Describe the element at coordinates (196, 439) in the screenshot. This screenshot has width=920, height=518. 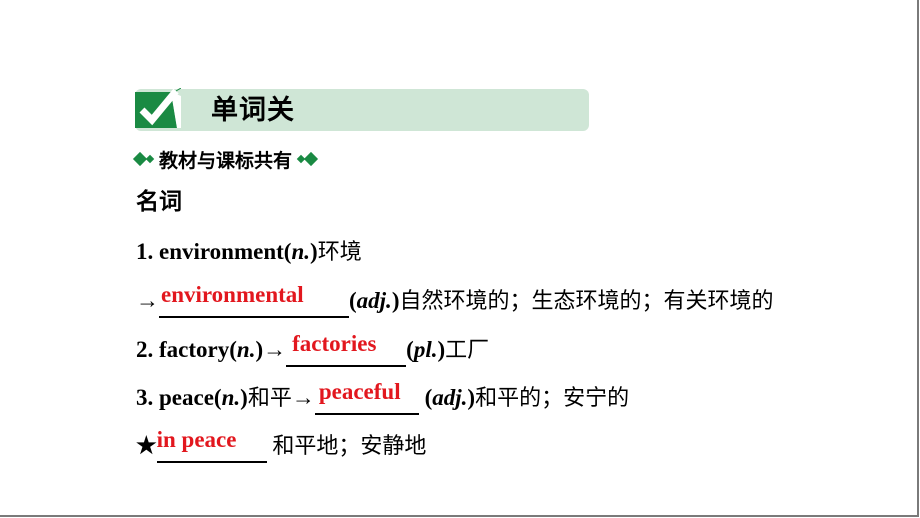
I see `answer-text: in peace` at that location.